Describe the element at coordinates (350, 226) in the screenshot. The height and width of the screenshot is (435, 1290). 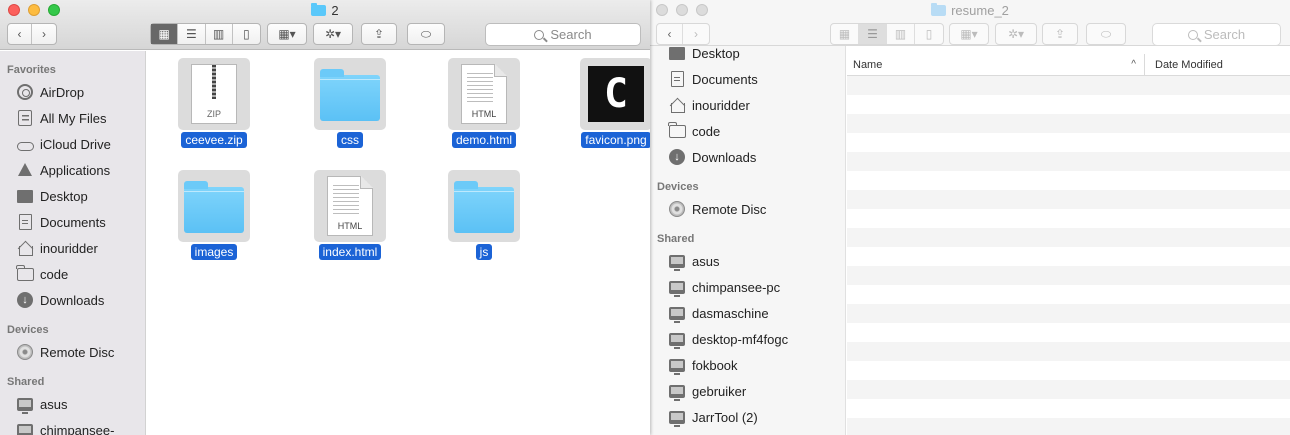
I see `file-badge: HTML` at that location.